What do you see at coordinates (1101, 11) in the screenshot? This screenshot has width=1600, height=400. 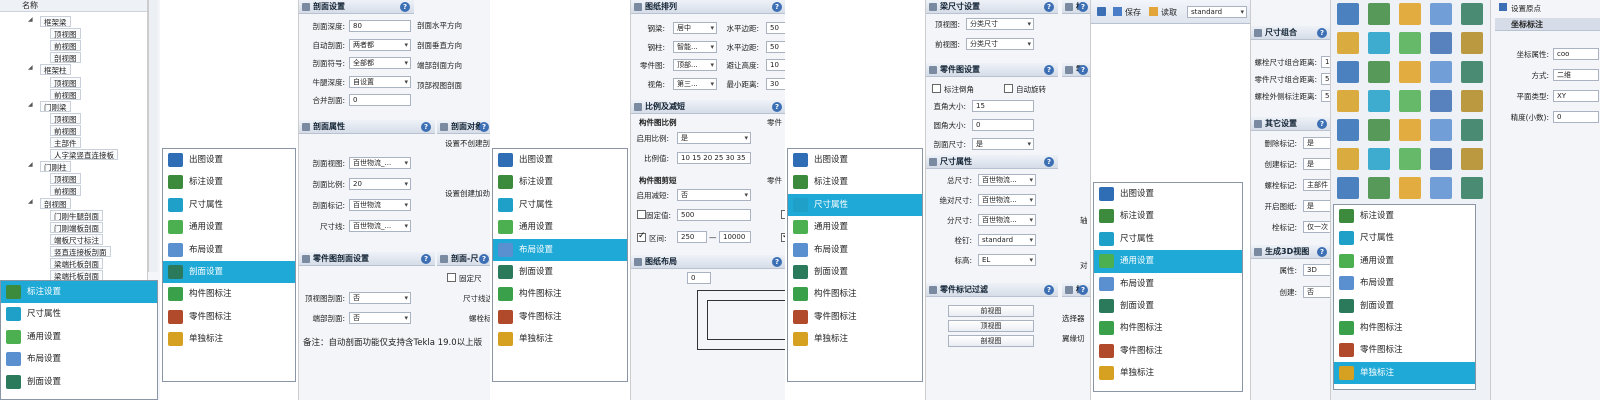 I see `pin-icon` at bounding box center [1101, 11].